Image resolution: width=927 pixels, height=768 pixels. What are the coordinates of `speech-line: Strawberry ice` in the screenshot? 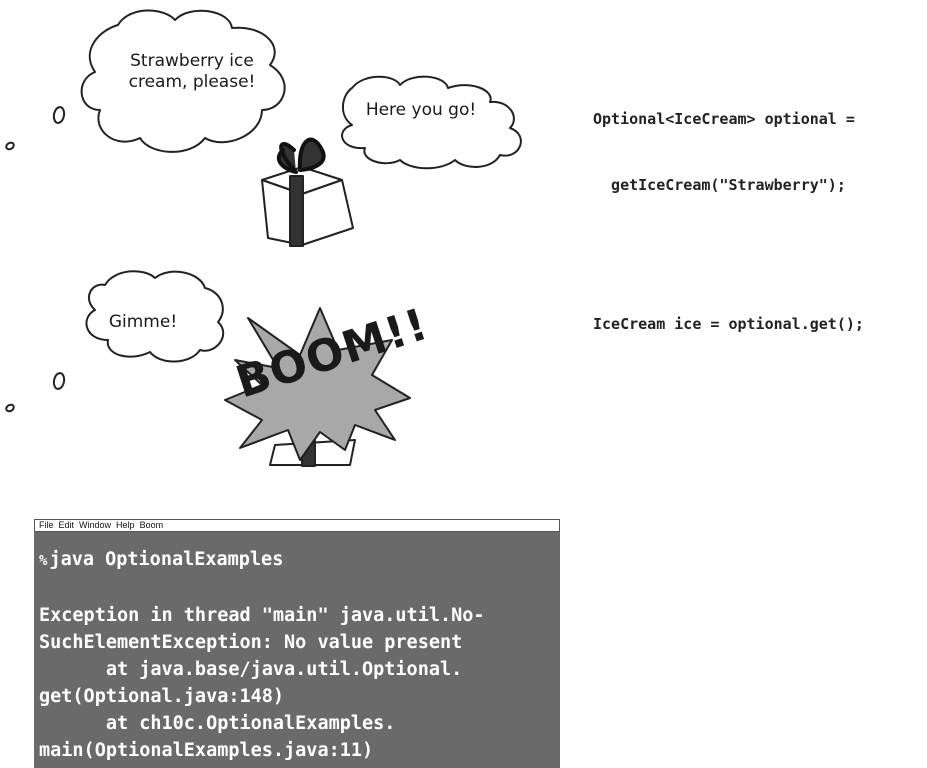 It's located at (192, 61).